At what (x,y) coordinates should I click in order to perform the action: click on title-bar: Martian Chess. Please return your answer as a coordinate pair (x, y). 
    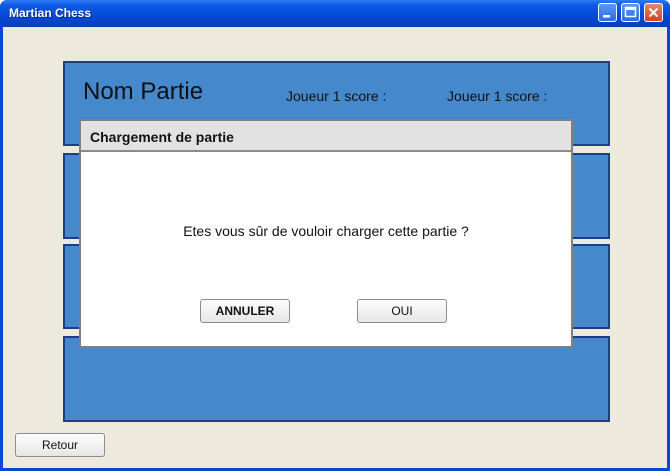
    Looking at the image, I should click on (335, 13).